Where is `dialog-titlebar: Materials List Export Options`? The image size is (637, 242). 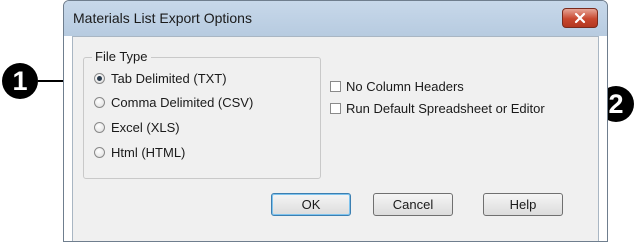
dialog-titlebar: Materials List Export Options is located at coordinates (335, 18).